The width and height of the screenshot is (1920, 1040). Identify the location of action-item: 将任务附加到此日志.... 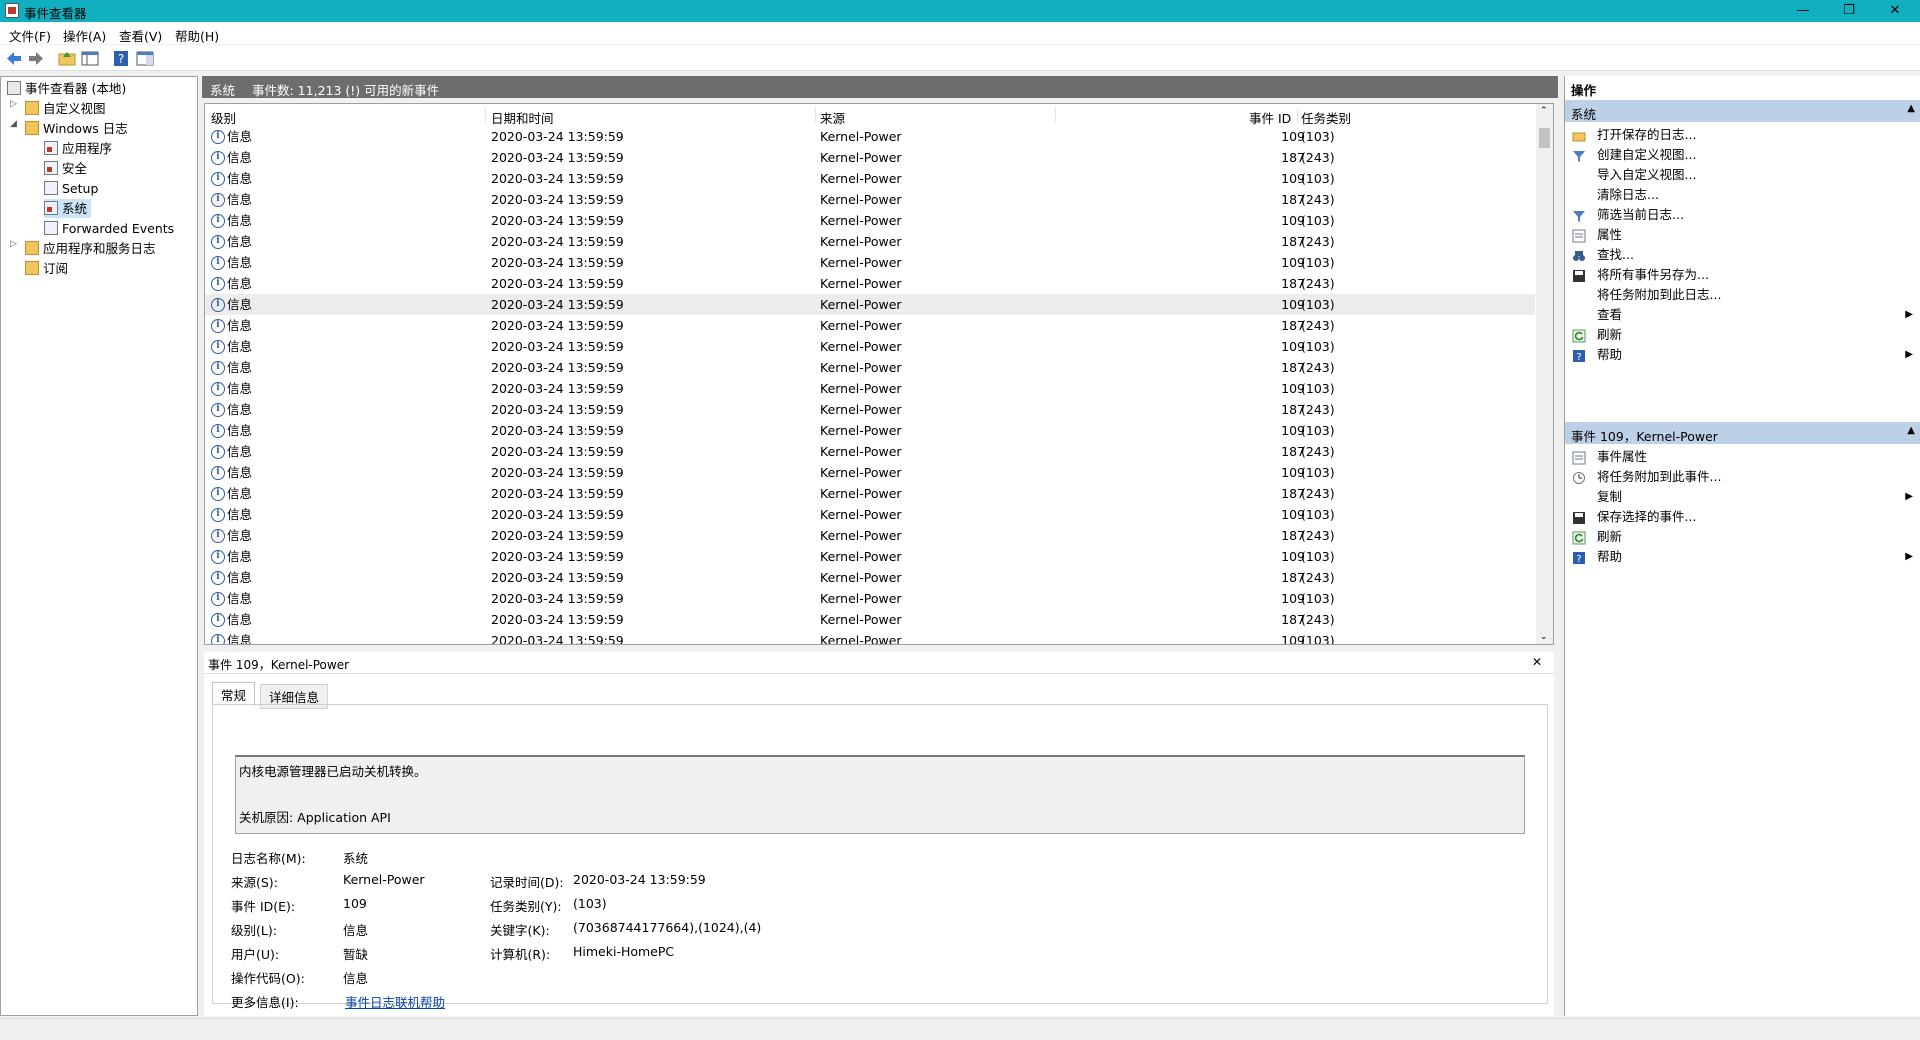
(1742, 295).